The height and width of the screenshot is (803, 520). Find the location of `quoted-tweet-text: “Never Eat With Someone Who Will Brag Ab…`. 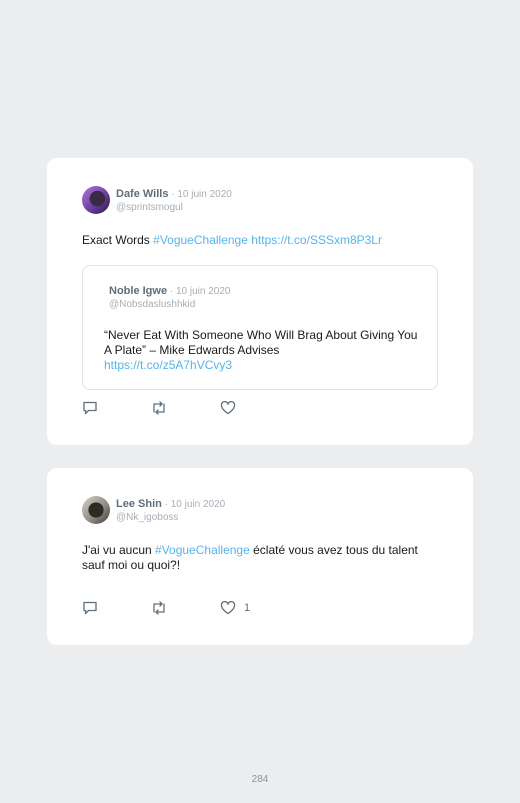

quoted-tweet-text: “Never Eat With Someone Who Will Brag Ab… is located at coordinates (264, 350).